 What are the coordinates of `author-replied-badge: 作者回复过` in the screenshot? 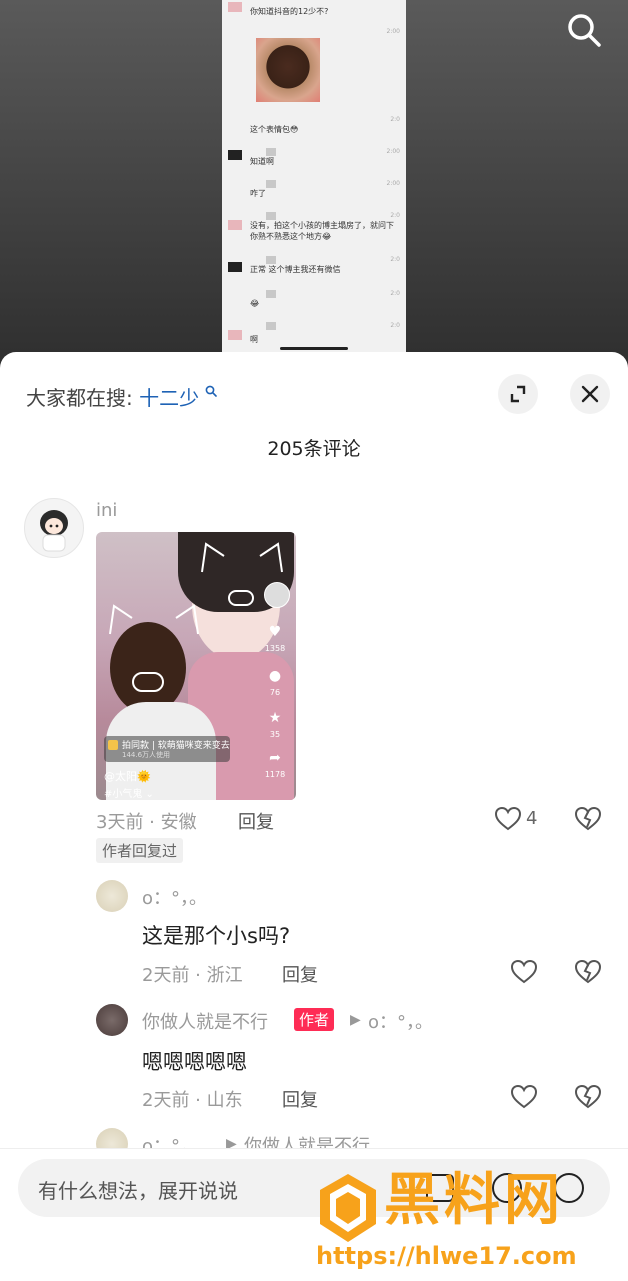 It's located at (140, 850).